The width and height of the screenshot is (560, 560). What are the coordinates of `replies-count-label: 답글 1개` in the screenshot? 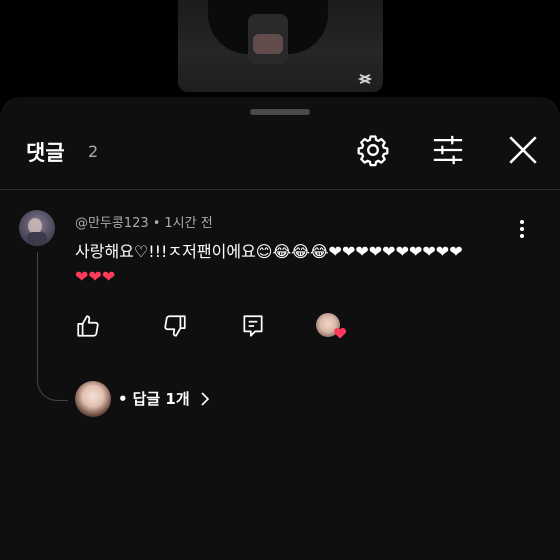 It's located at (161, 399).